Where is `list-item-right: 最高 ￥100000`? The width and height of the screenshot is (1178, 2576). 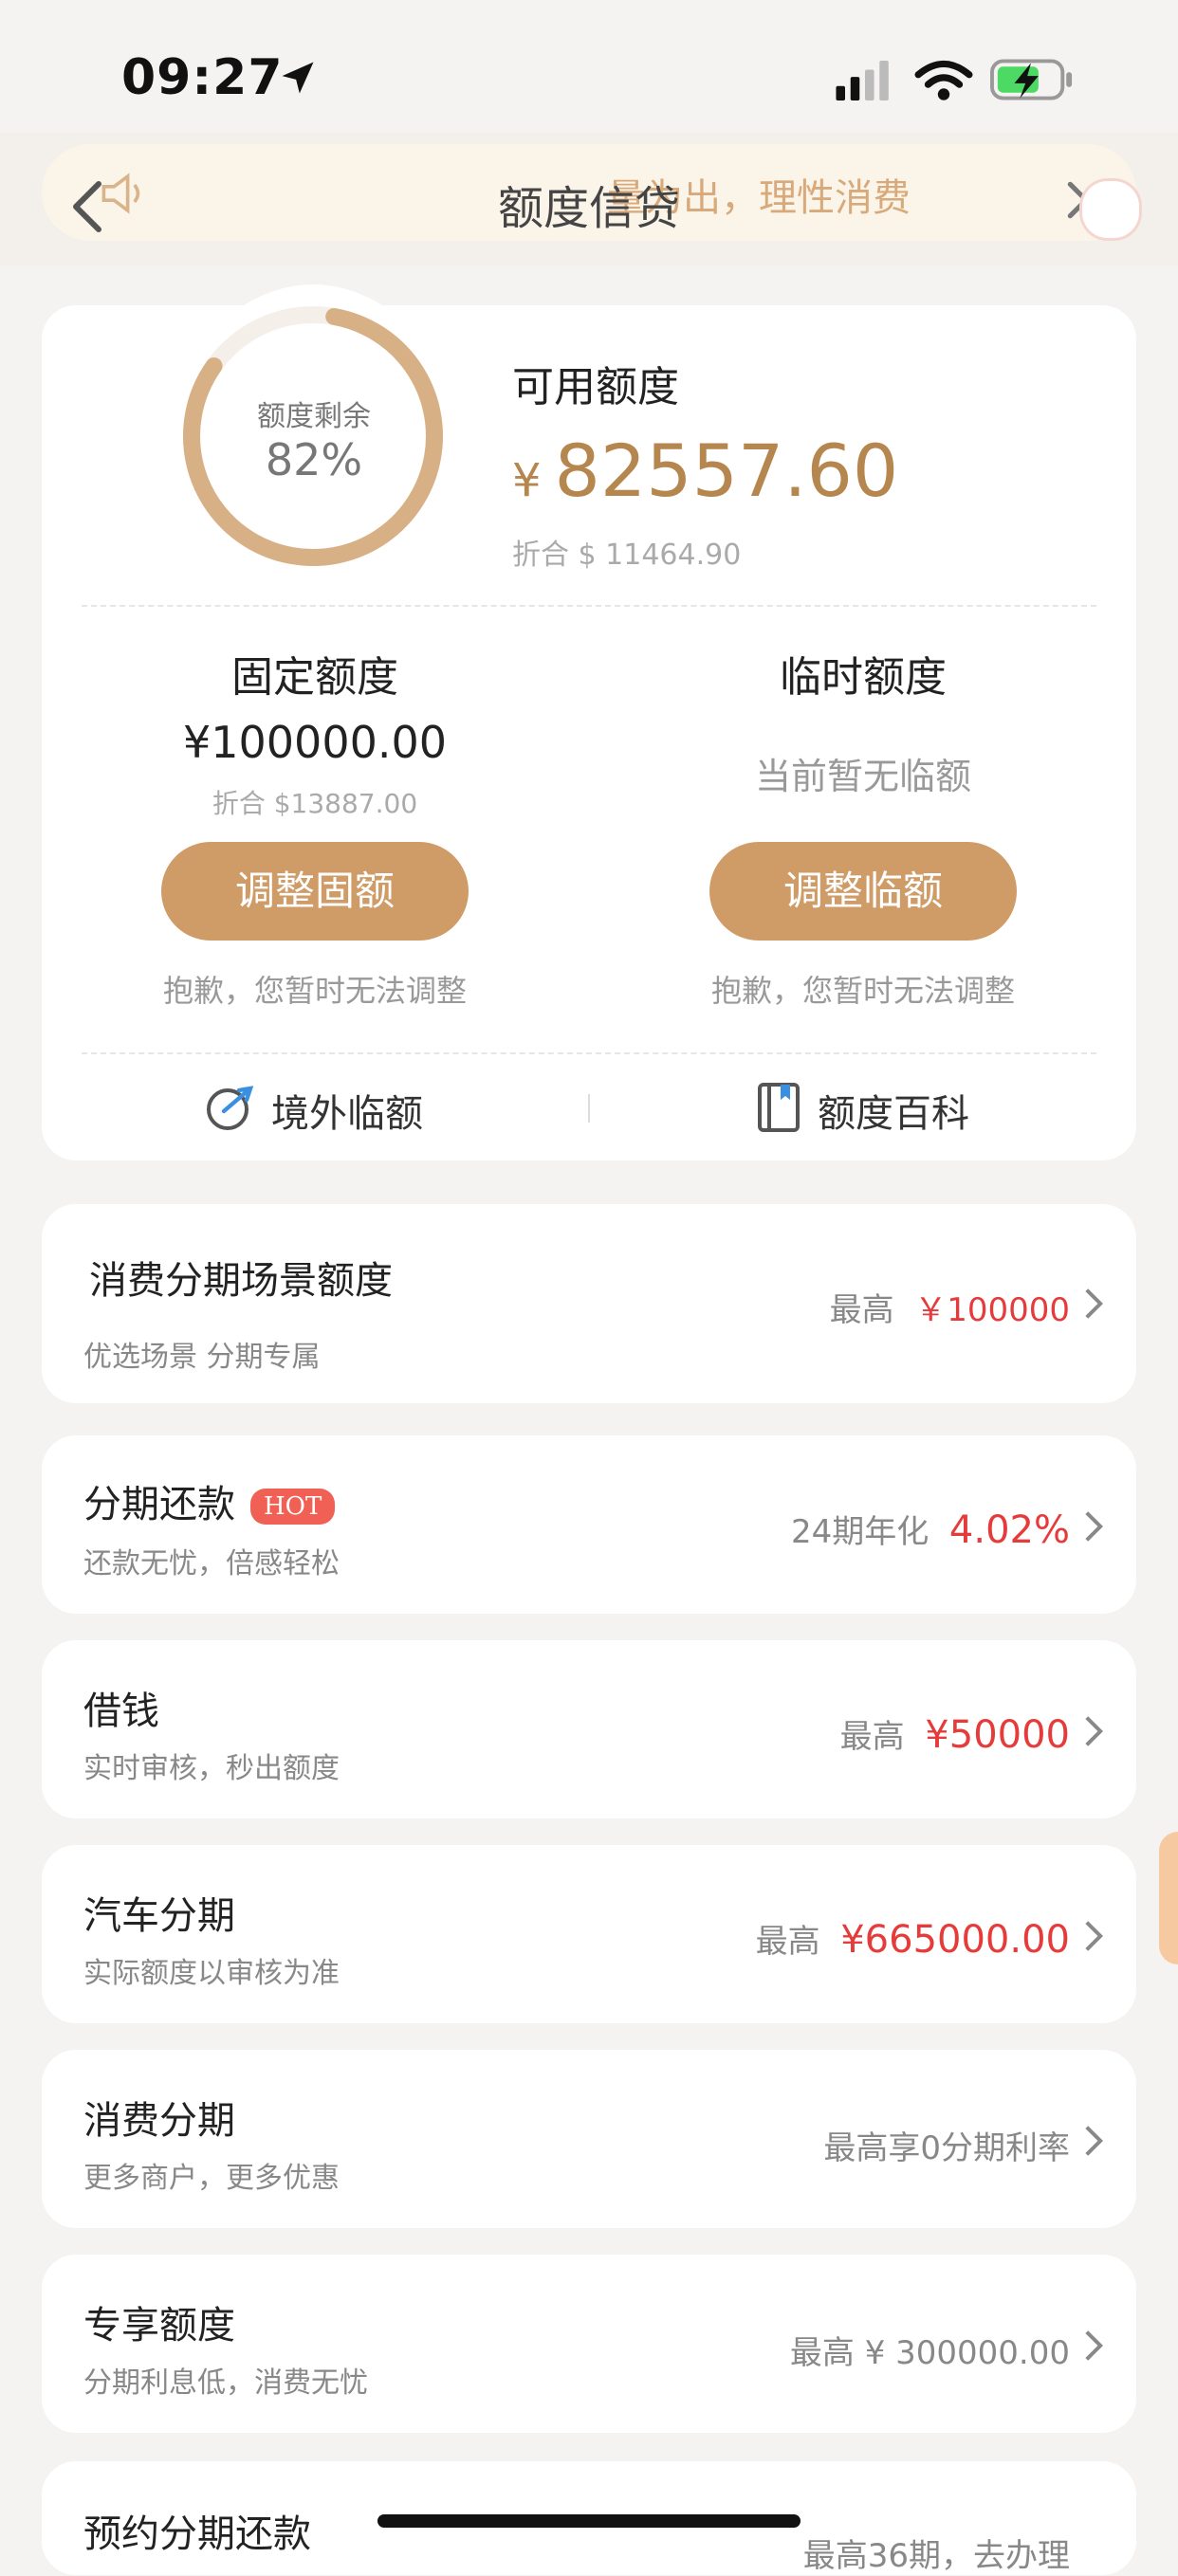 list-item-right: 最高 ￥100000 is located at coordinates (950, 1307).